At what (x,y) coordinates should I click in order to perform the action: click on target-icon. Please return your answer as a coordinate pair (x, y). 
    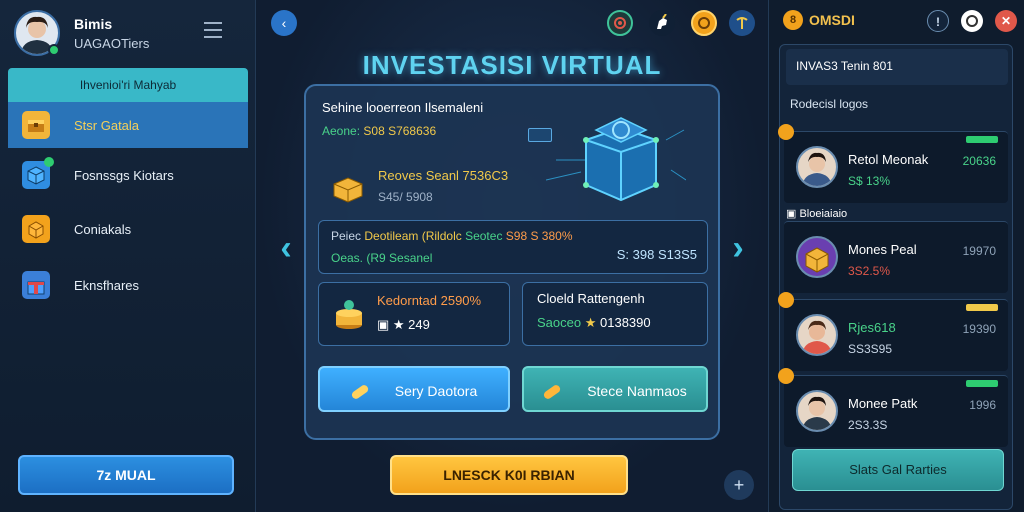
    Looking at the image, I should click on (620, 23).